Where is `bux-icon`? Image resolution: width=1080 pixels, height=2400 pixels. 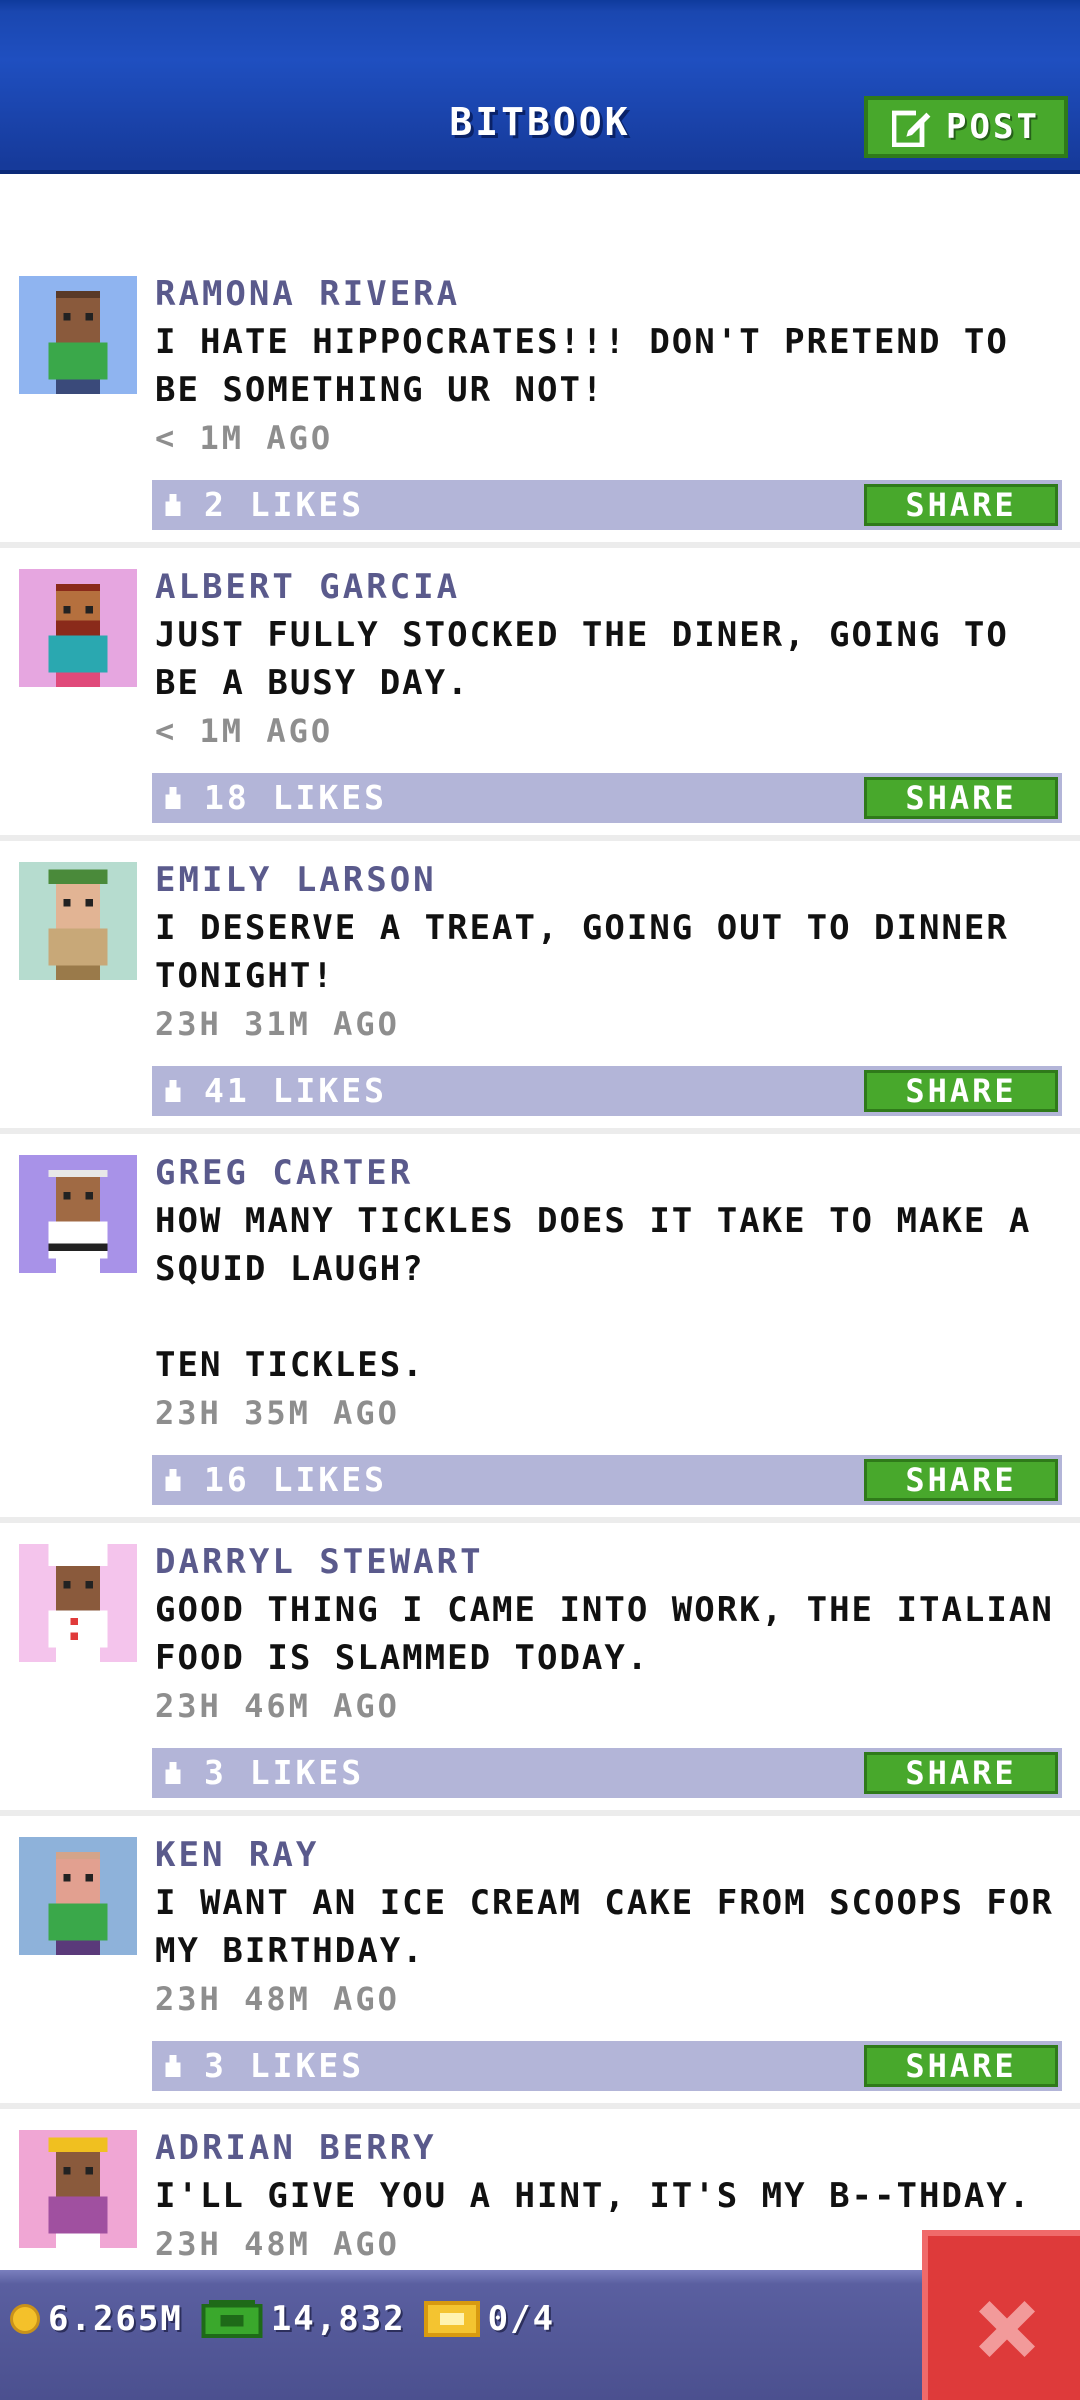
bux-icon is located at coordinates (232, 2319).